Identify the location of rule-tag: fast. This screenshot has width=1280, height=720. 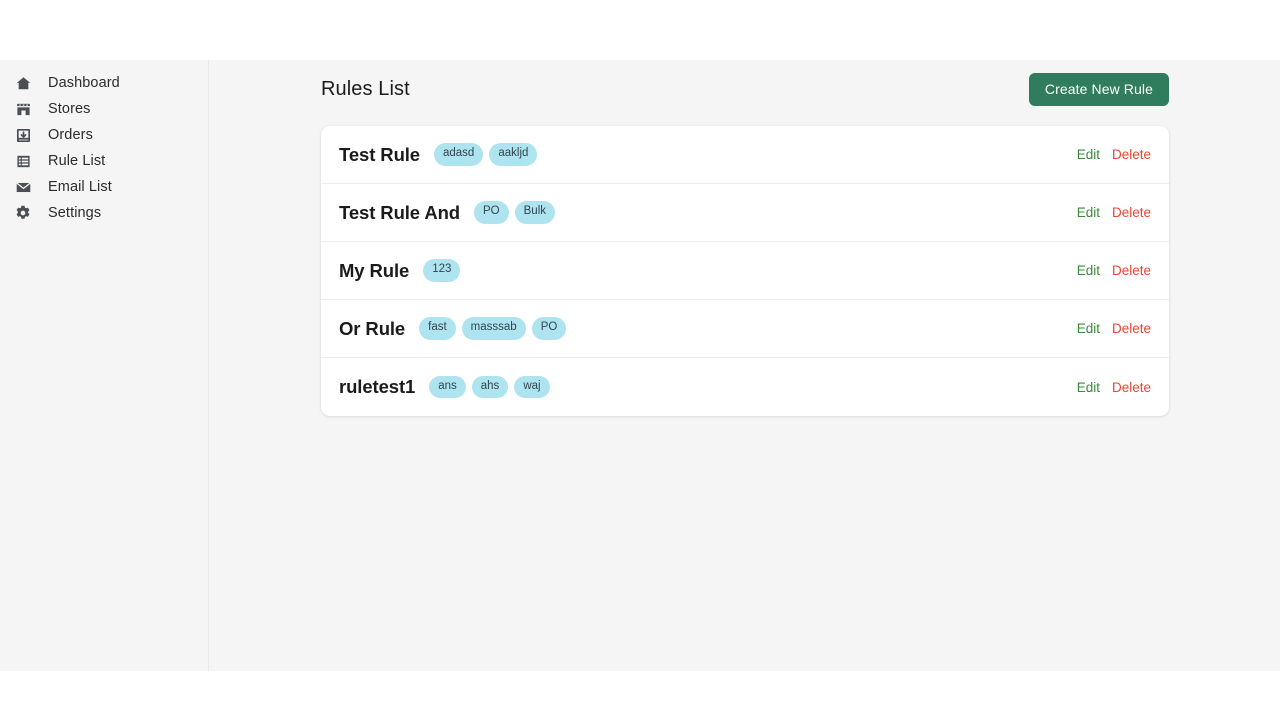
(437, 328).